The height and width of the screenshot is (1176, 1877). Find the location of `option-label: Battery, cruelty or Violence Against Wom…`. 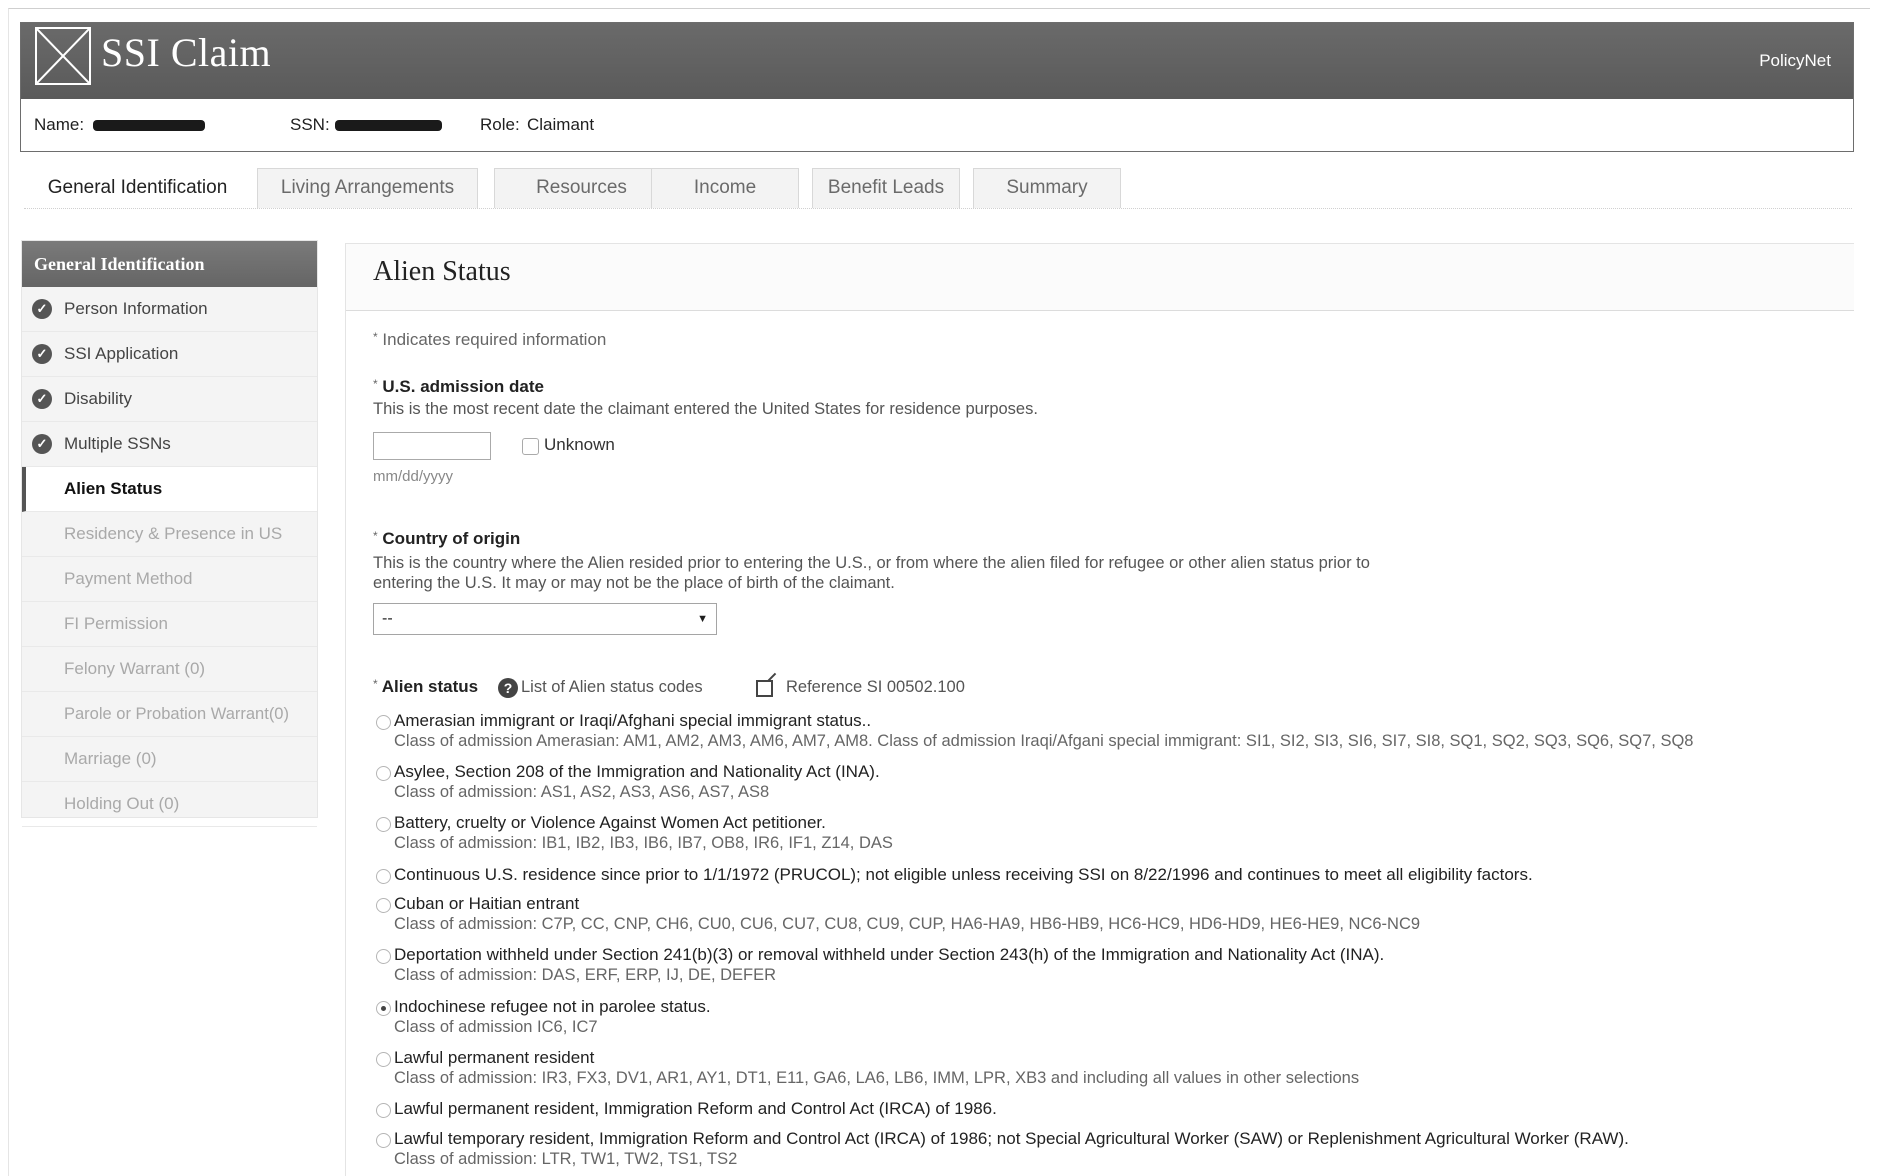

option-label: Battery, cruelty or Violence Against Wom… is located at coordinates (610, 822).